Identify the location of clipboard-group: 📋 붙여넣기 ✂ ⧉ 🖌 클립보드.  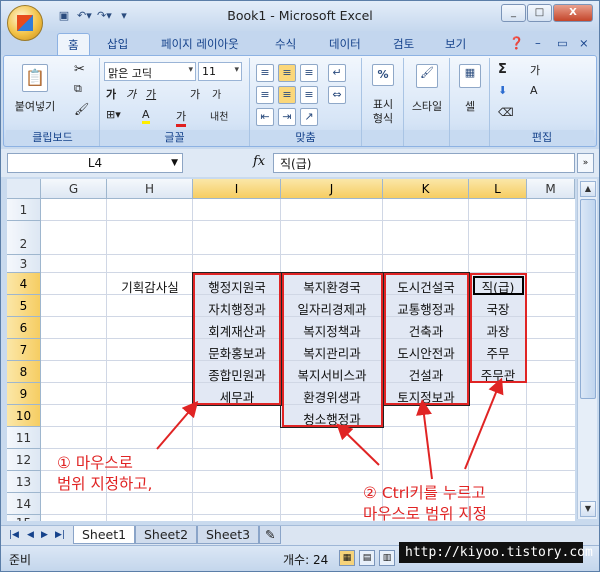
(53, 102).